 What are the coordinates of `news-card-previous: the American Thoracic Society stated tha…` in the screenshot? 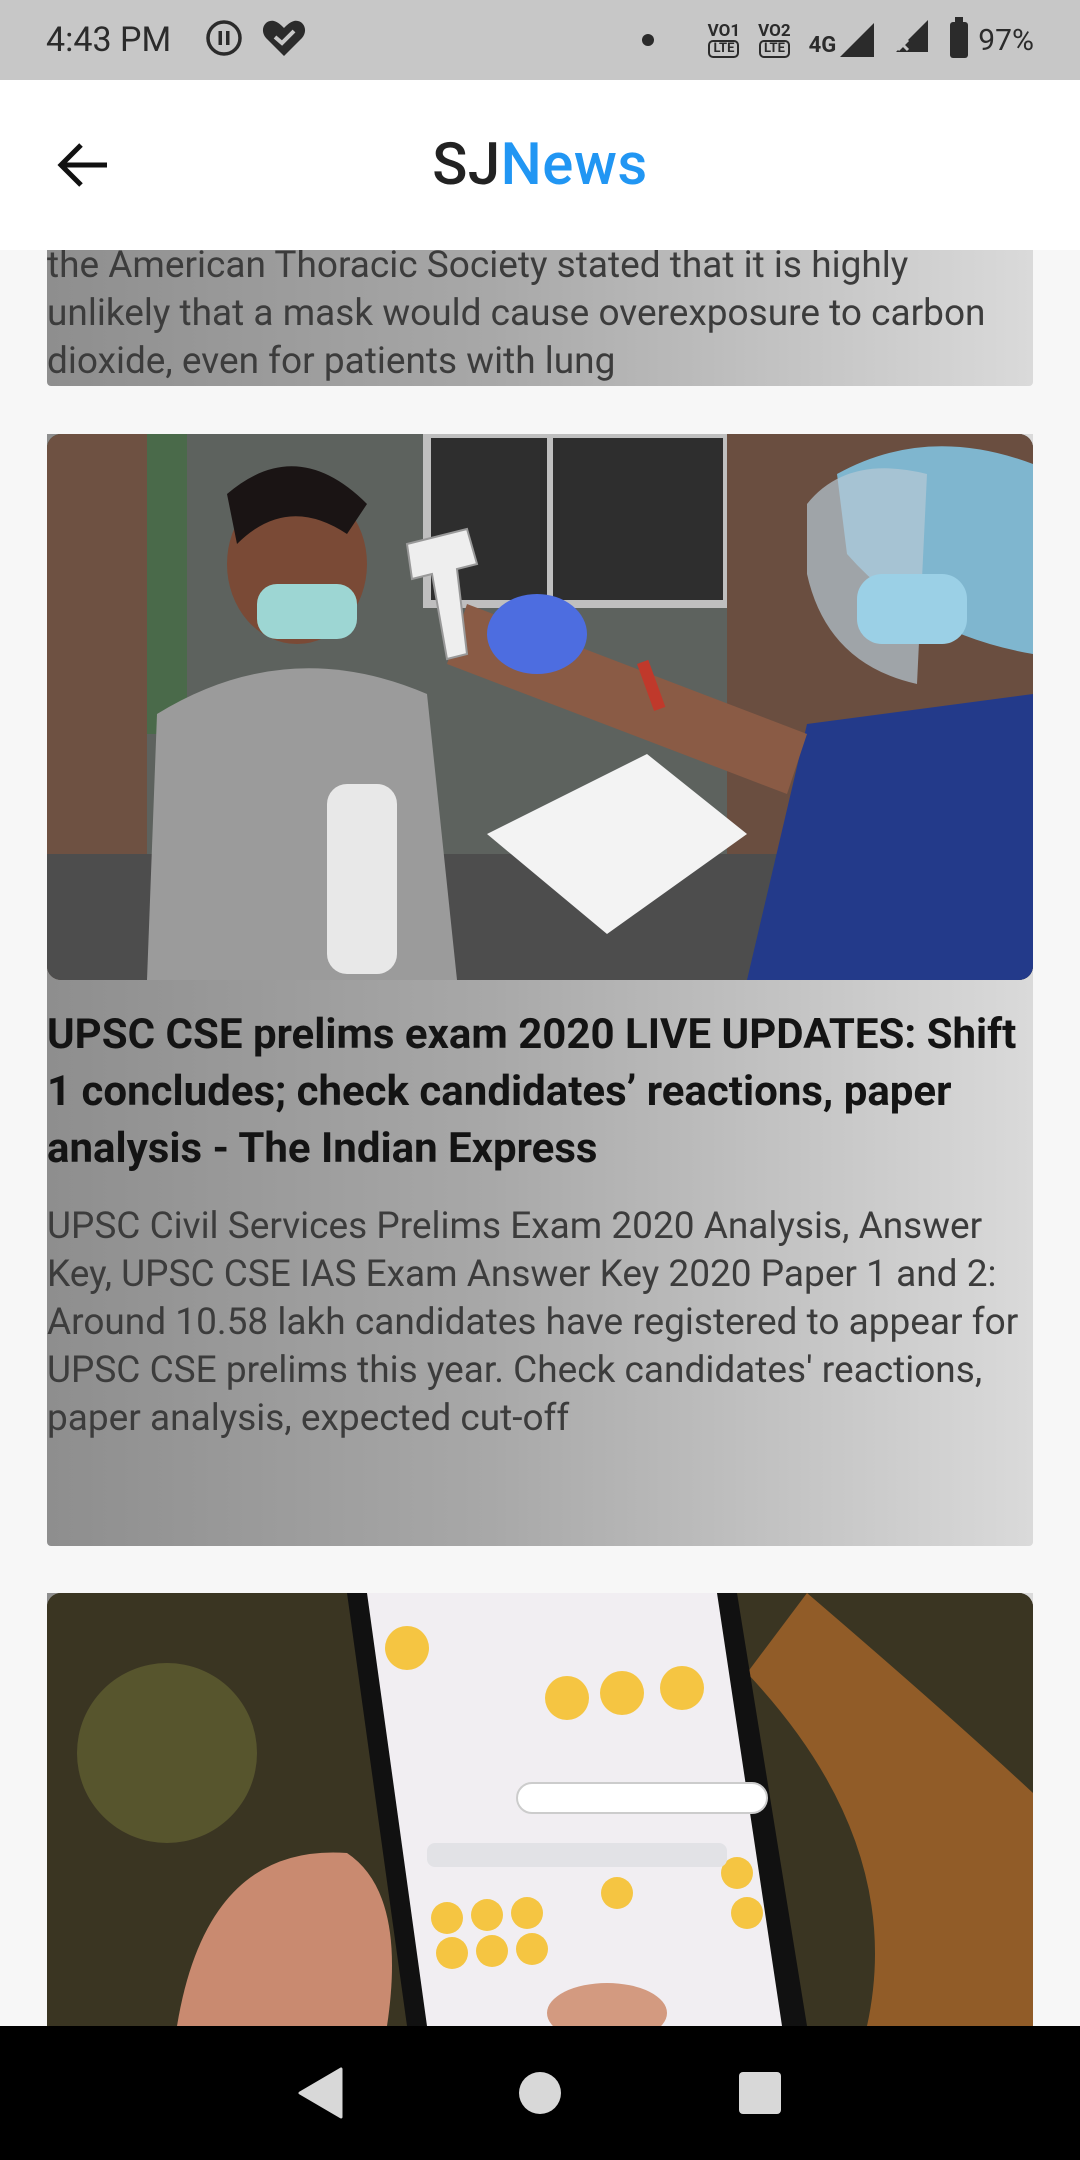 It's located at (540, 318).